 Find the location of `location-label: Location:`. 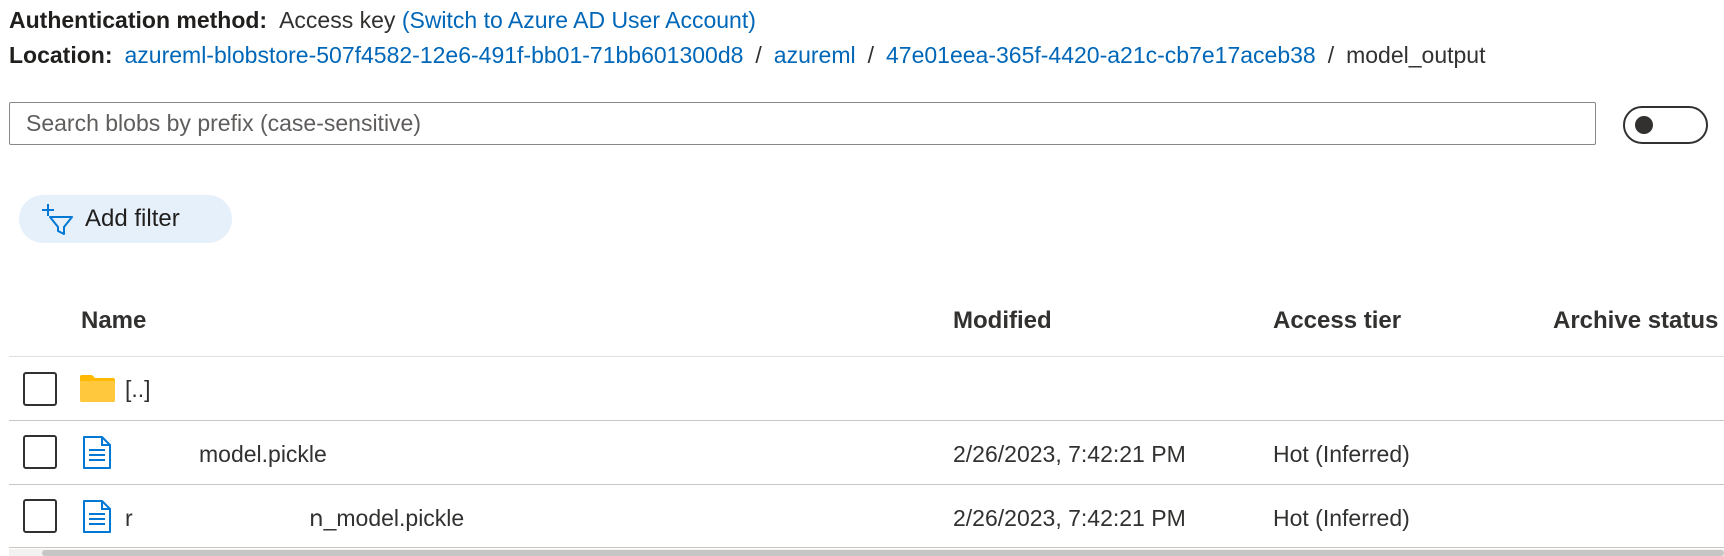

location-label: Location: is located at coordinates (61, 55).